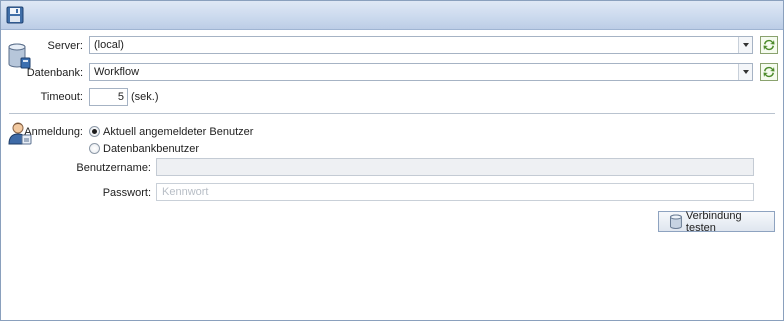 The image size is (784, 321). What do you see at coordinates (151, 149) in the screenshot?
I see `radio-database-user-label: Datenbankbenutzer` at bounding box center [151, 149].